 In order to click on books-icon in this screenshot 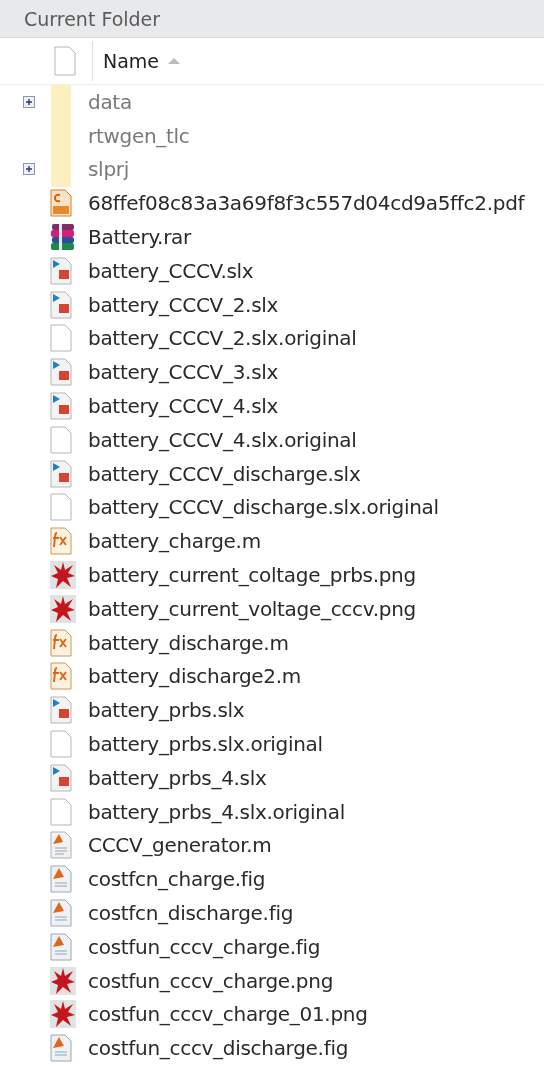, I will do `click(63, 237)`.